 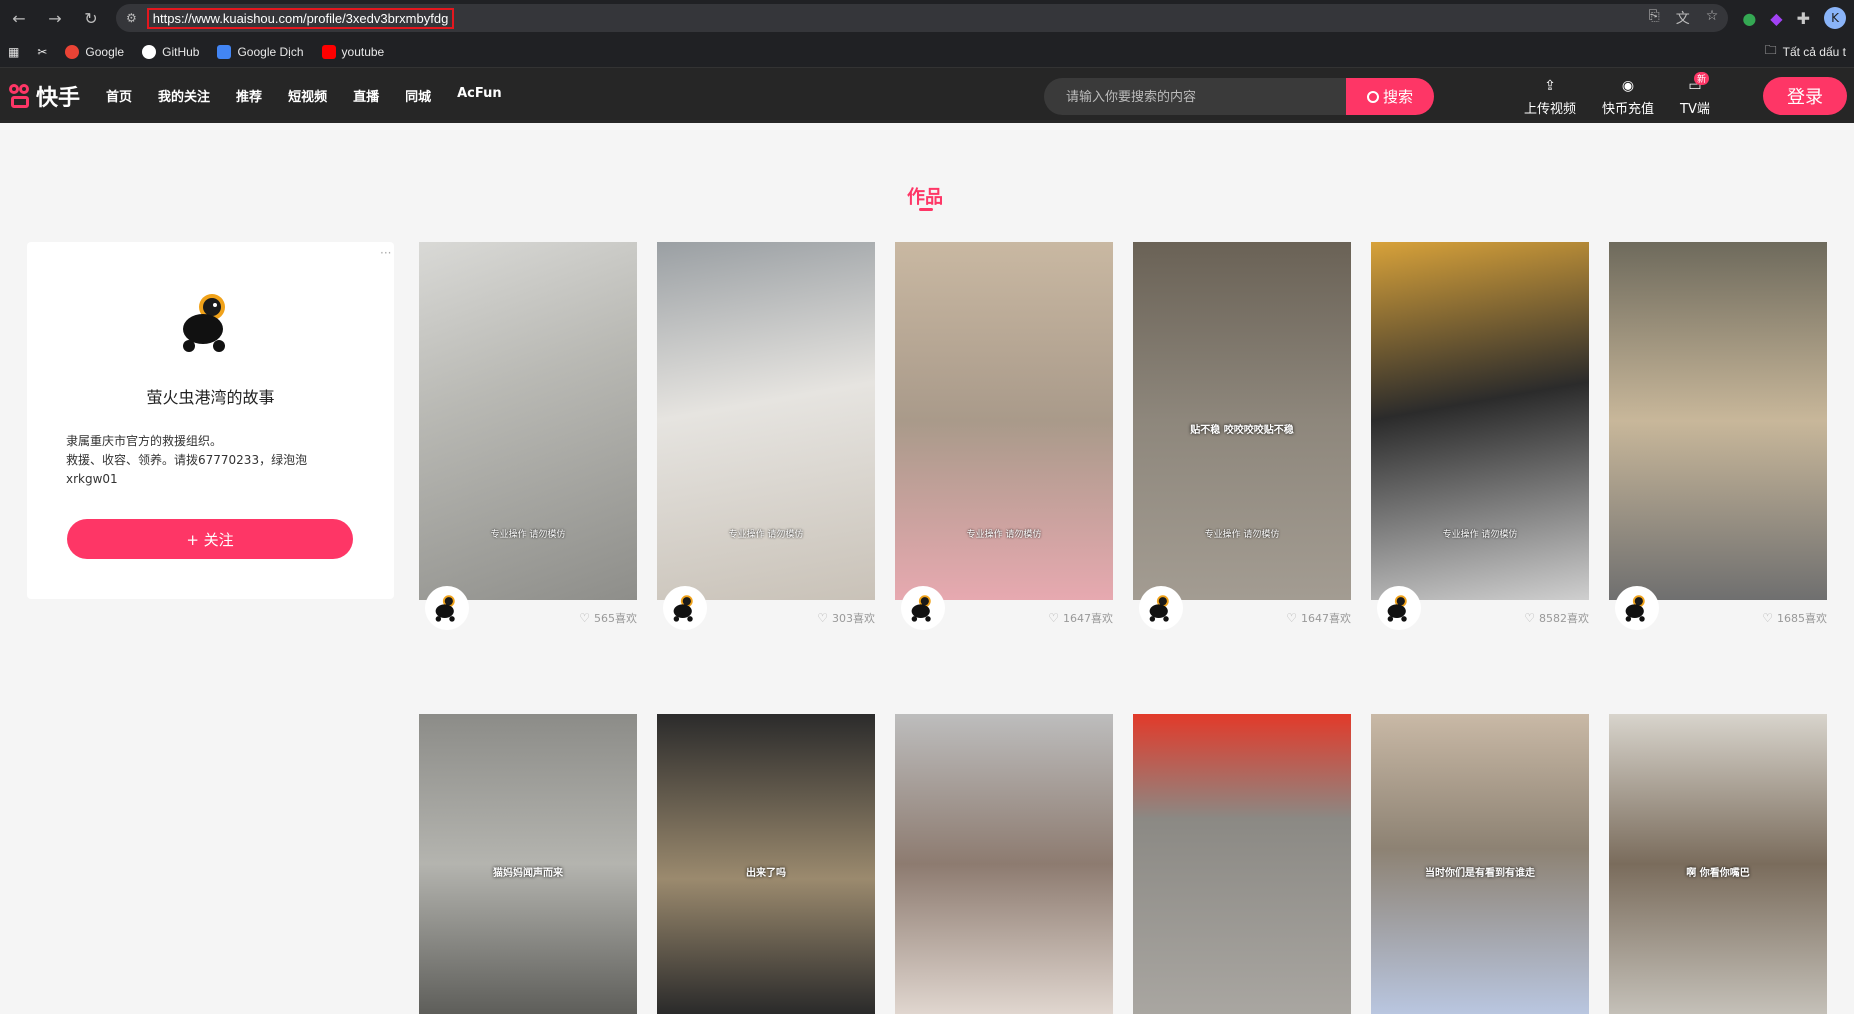 I want to click on profile-avatar: K, so click(x=1835, y=18).